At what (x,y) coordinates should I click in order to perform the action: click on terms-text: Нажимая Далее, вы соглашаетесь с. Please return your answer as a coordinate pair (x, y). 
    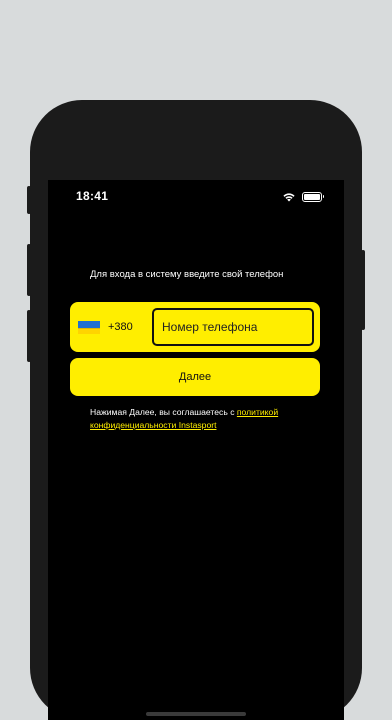
    Looking at the image, I should click on (163, 412).